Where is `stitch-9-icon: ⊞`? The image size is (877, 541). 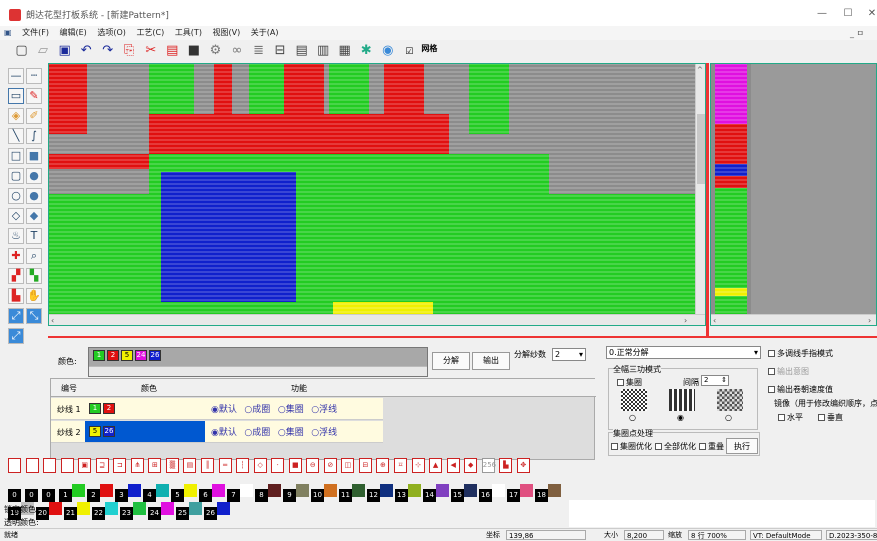
stitch-9-icon: ⊞ is located at coordinates (155, 465).